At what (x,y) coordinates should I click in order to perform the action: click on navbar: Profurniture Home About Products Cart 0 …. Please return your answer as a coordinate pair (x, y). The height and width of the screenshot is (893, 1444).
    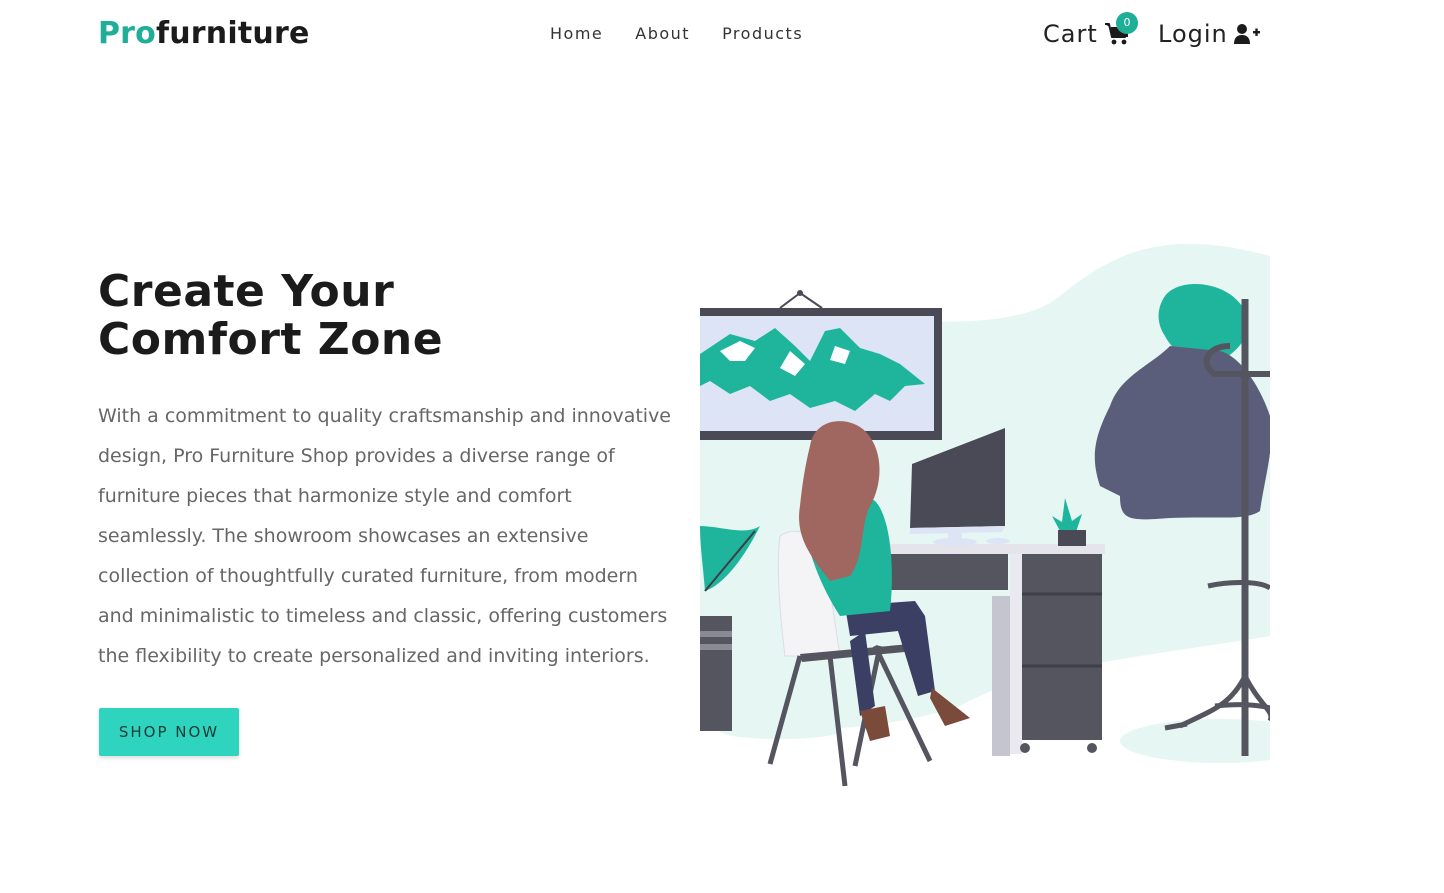
    Looking at the image, I should click on (722, 35).